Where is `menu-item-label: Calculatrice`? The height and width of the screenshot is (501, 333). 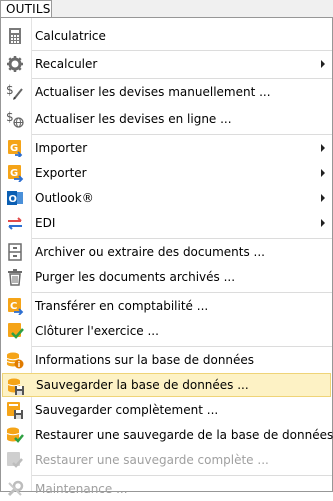
menu-item-label: Calculatrice is located at coordinates (70, 36).